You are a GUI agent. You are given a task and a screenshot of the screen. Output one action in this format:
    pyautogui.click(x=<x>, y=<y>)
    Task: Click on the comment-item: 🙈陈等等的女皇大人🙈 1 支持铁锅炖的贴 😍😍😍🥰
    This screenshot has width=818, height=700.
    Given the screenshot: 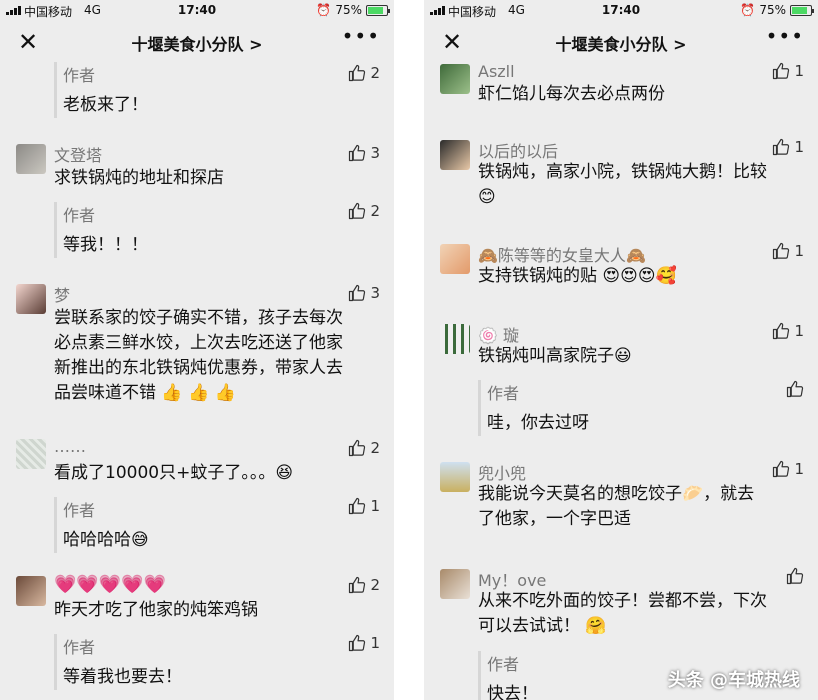 What is the action you would take?
    pyautogui.click(x=621, y=272)
    